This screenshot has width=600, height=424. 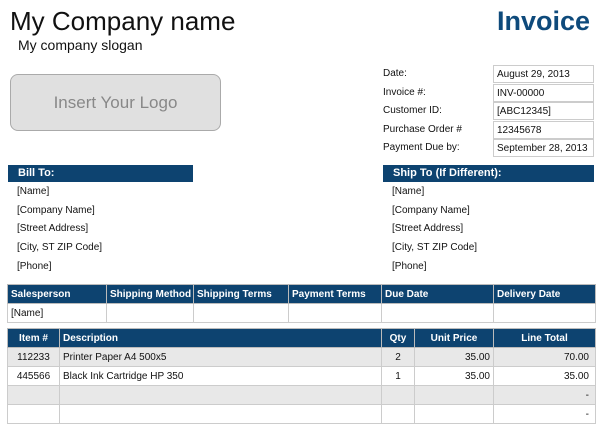 I want to click on company-slogan: My company slogan, so click(x=80, y=45).